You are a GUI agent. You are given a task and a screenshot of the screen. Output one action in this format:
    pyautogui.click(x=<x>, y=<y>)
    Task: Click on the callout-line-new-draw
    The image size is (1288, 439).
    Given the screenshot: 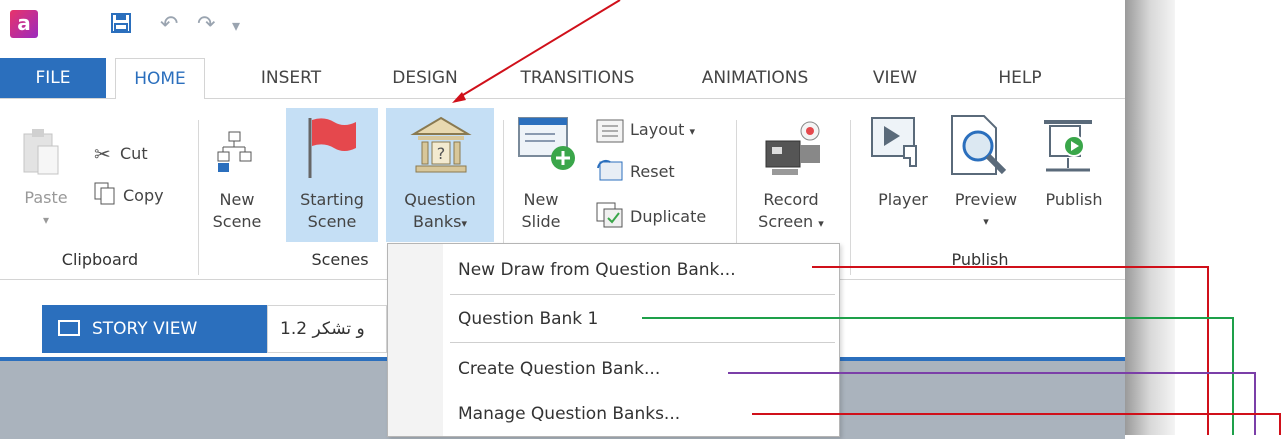 What is the action you would take?
    pyautogui.click(x=1010, y=350)
    